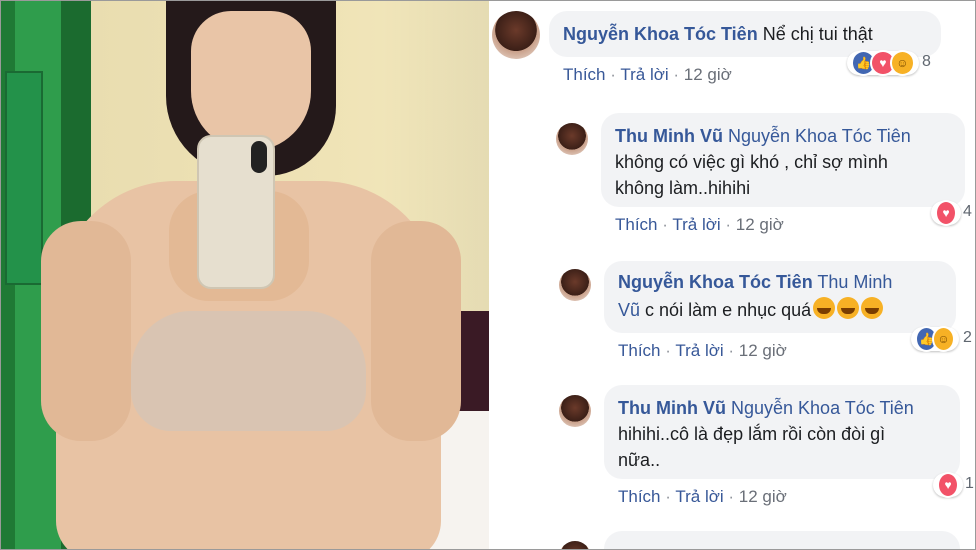  Describe the element at coordinates (639, 460) in the screenshot. I see `comment-text-line: nữa..` at that location.